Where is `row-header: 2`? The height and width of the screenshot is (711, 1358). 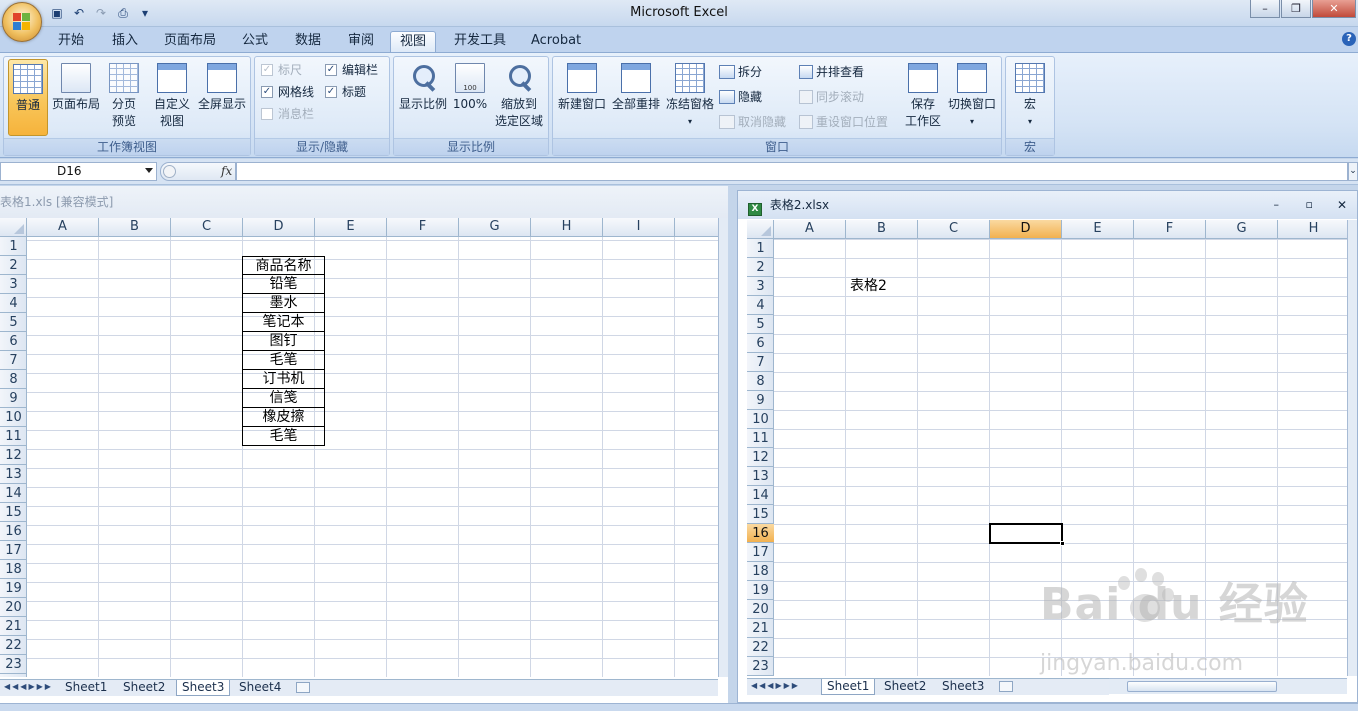 row-header: 2 is located at coordinates (13, 265).